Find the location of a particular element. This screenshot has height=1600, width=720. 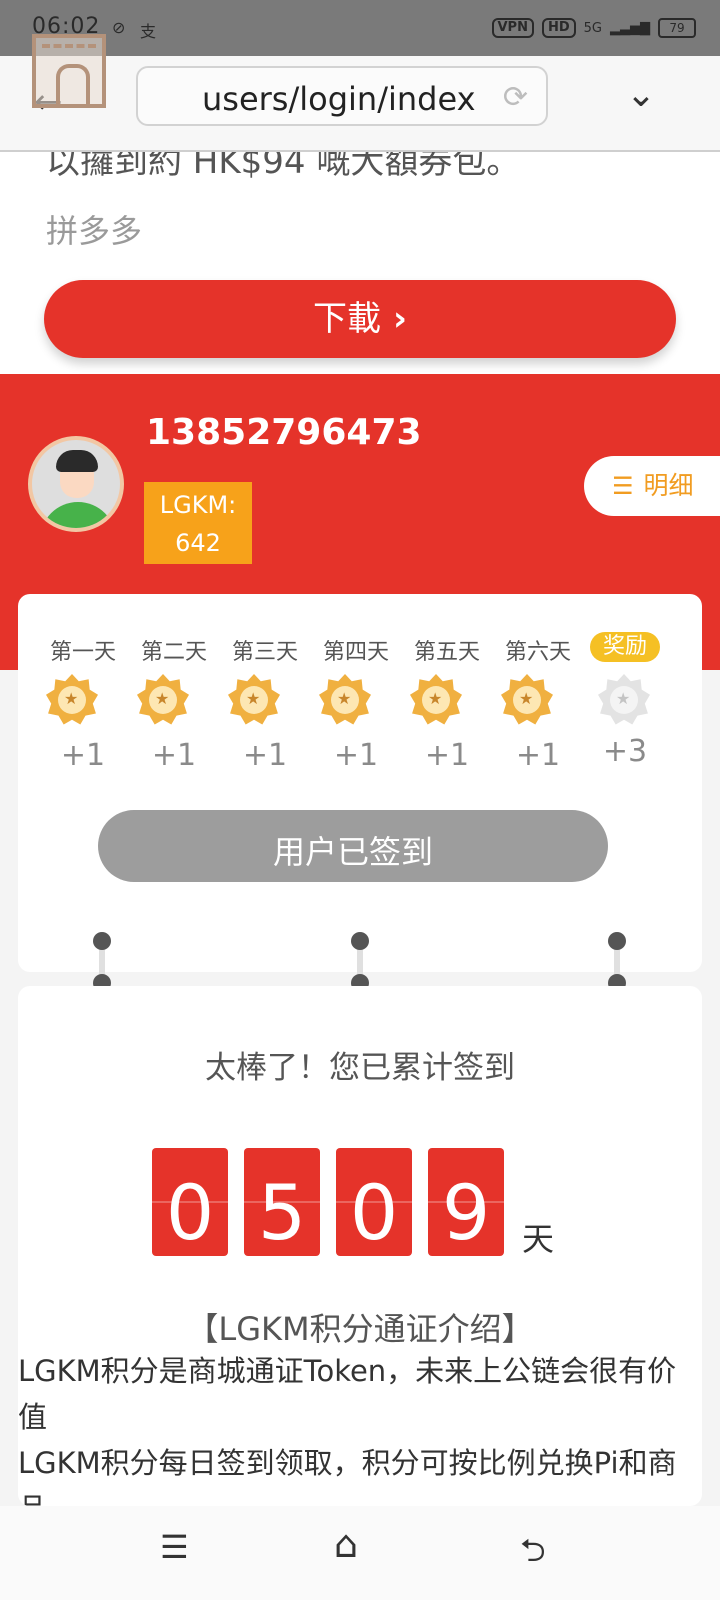

day-label: 第六天 is located at coordinates (537, 652).